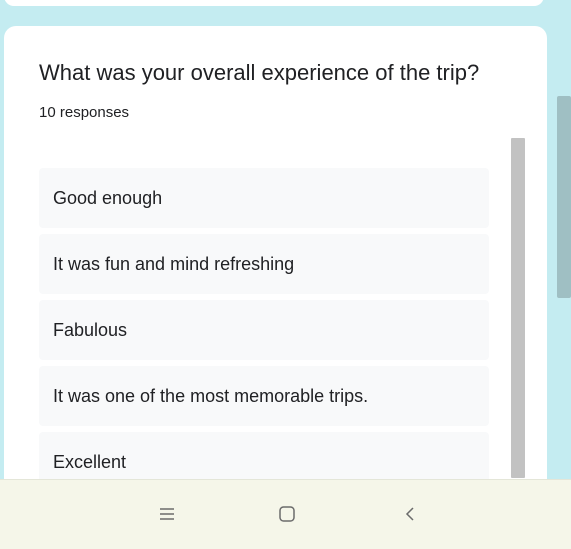  I want to click on response-item: Fabulous, so click(264, 330).